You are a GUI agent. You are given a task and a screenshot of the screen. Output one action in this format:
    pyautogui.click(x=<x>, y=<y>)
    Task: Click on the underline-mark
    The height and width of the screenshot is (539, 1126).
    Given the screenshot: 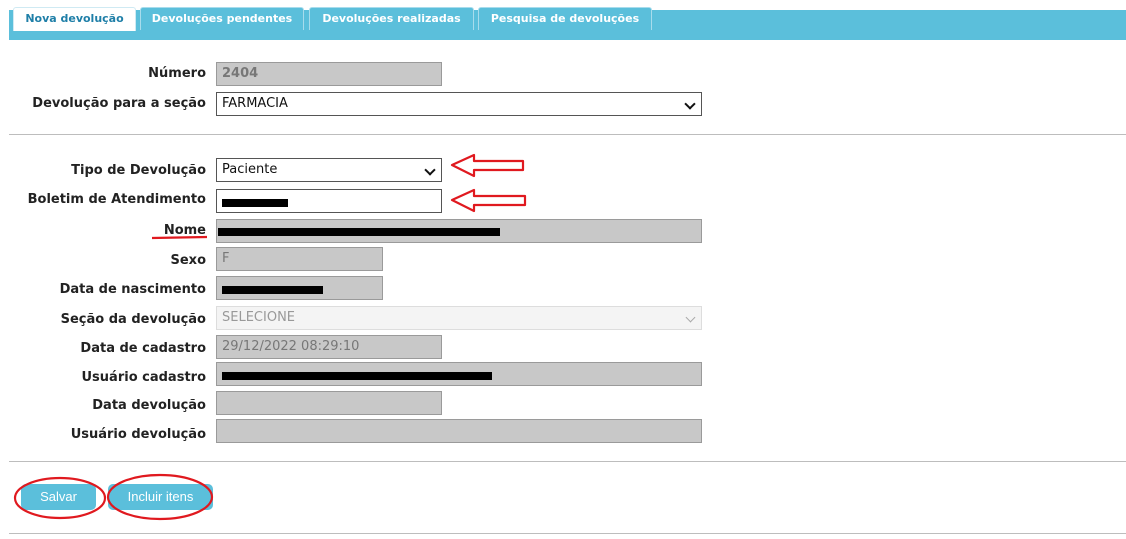 What is the action you would take?
    pyautogui.click(x=179, y=237)
    